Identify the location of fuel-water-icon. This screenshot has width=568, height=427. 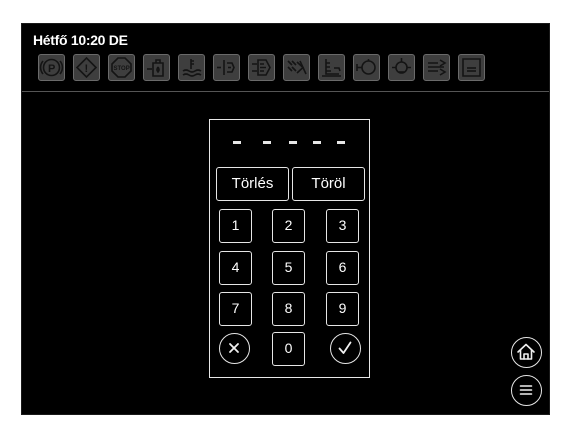
(156, 67).